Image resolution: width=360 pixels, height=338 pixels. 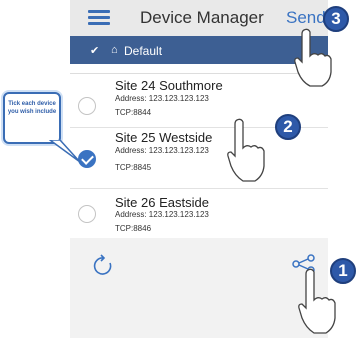 I want to click on callout-pointer, so click(x=64, y=151).